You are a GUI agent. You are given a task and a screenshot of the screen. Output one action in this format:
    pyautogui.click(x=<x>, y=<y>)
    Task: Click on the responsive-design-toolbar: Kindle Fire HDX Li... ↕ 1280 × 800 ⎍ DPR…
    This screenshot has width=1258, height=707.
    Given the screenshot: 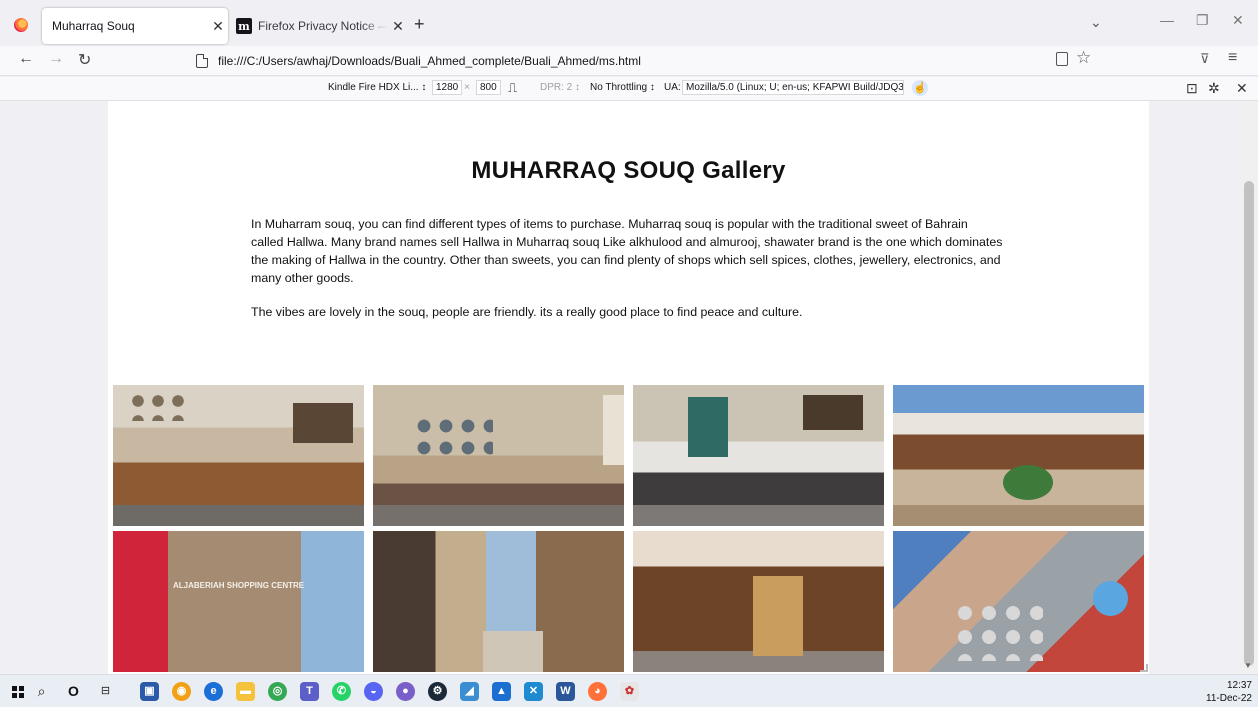 What is the action you would take?
    pyautogui.click(x=629, y=89)
    